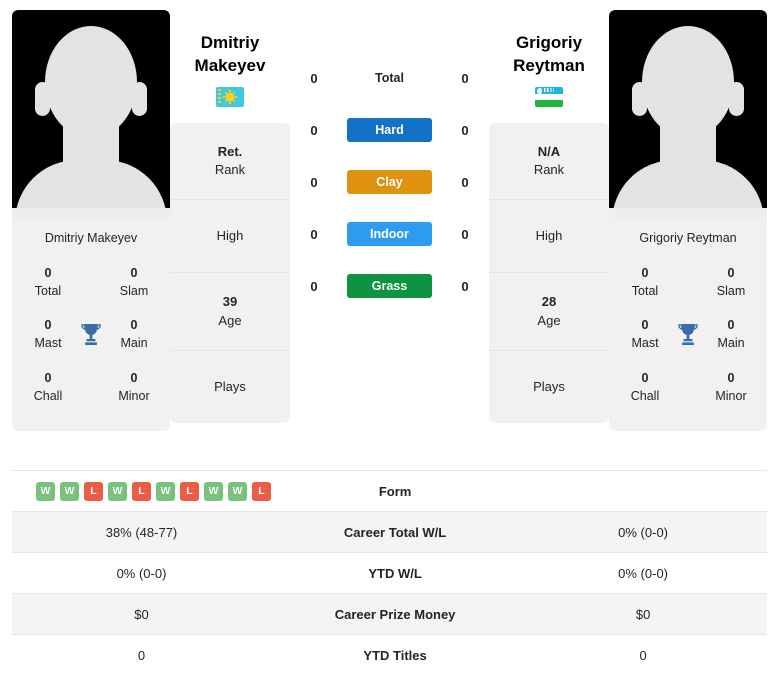 This screenshot has width=779, height=699. What do you see at coordinates (645, 343) in the screenshot?
I see `right-titles-mast-label: Mast` at bounding box center [645, 343].